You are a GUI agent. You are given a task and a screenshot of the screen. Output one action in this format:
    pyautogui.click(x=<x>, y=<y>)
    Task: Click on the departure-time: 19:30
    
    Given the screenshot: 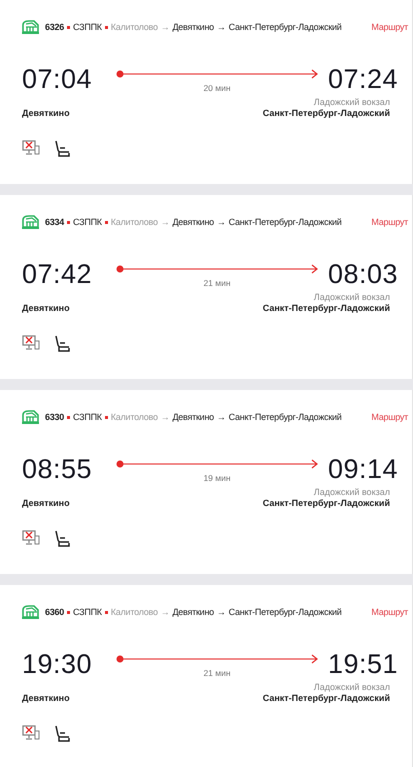 What is the action you would take?
    pyautogui.click(x=58, y=664)
    